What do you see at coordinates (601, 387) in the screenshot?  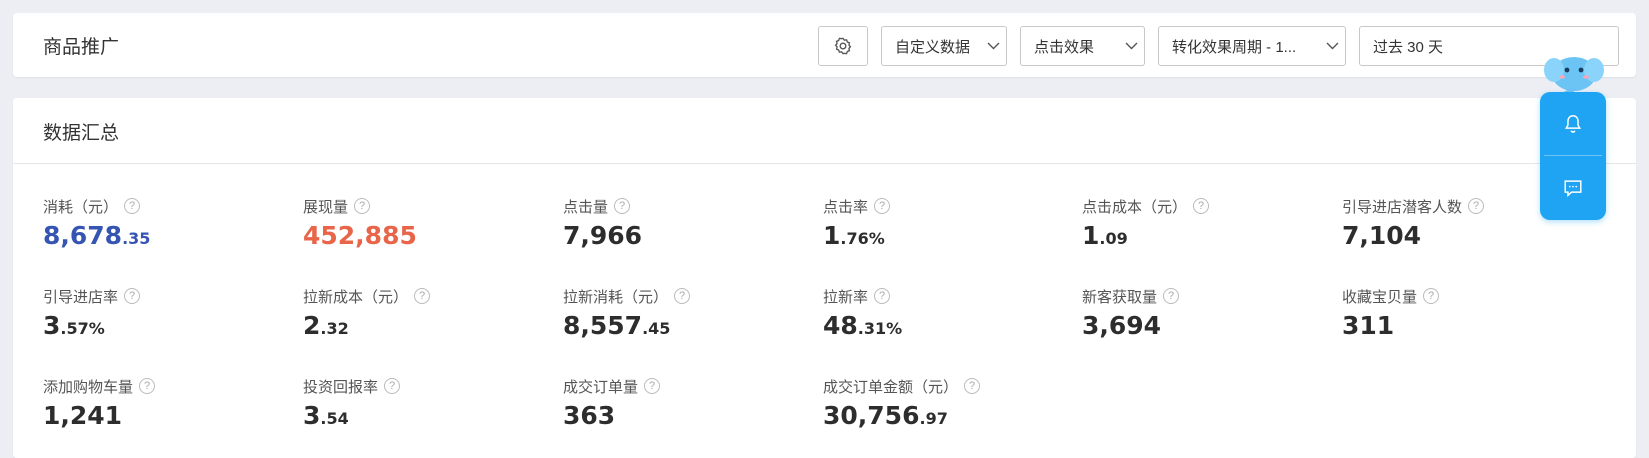 I see `metric-label: 成交订单量` at bounding box center [601, 387].